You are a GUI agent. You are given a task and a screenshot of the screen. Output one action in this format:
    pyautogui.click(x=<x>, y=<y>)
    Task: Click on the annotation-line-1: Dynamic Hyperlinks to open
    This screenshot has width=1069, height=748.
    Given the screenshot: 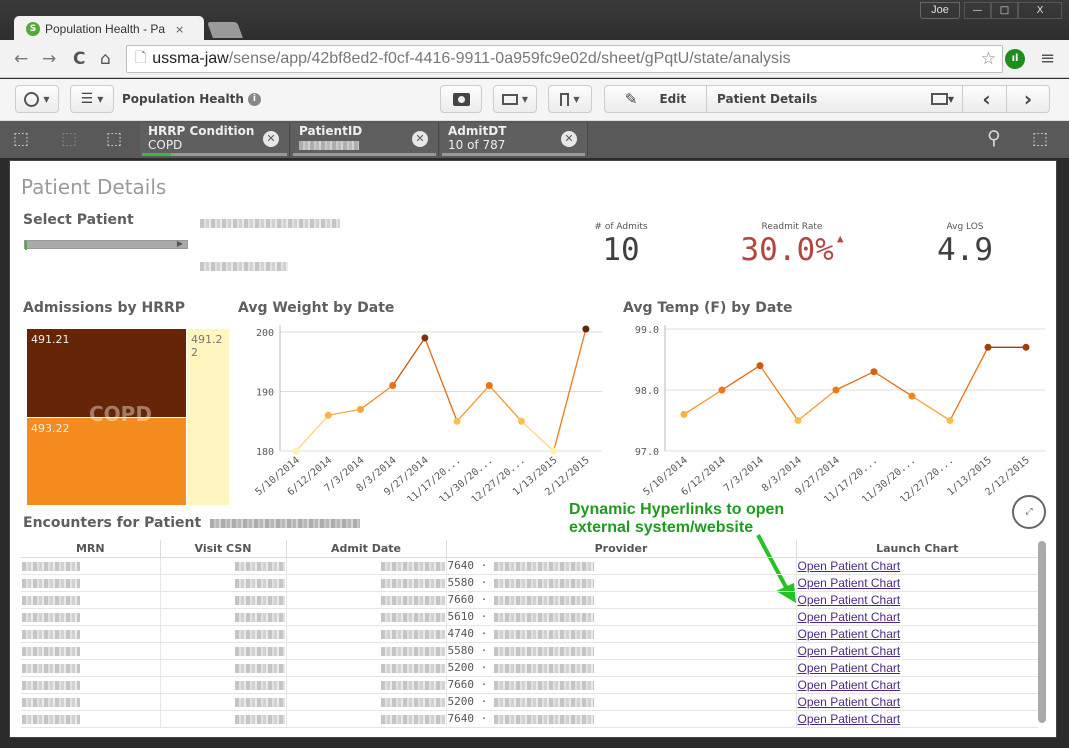 What is the action you would take?
    pyautogui.click(x=677, y=509)
    